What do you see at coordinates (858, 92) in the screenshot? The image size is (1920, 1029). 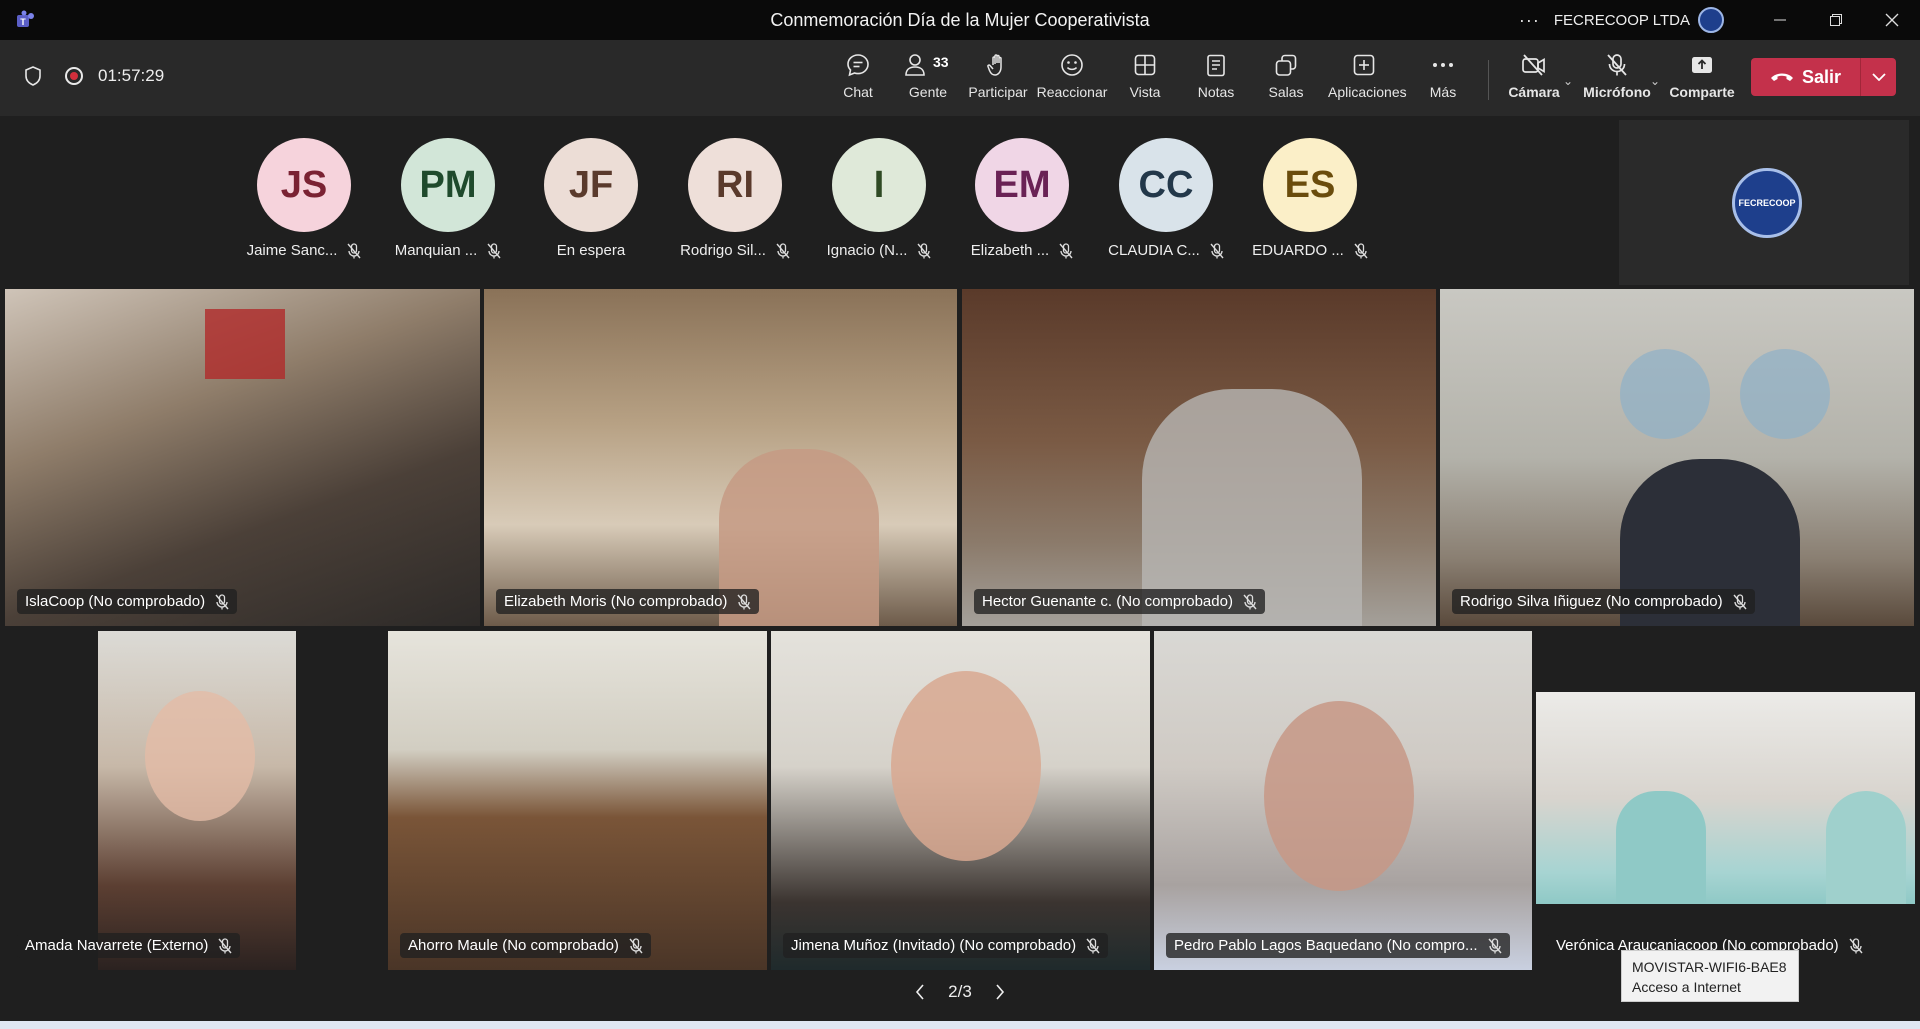 I see `chat-label: Chat` at bounding box center [858, 92].